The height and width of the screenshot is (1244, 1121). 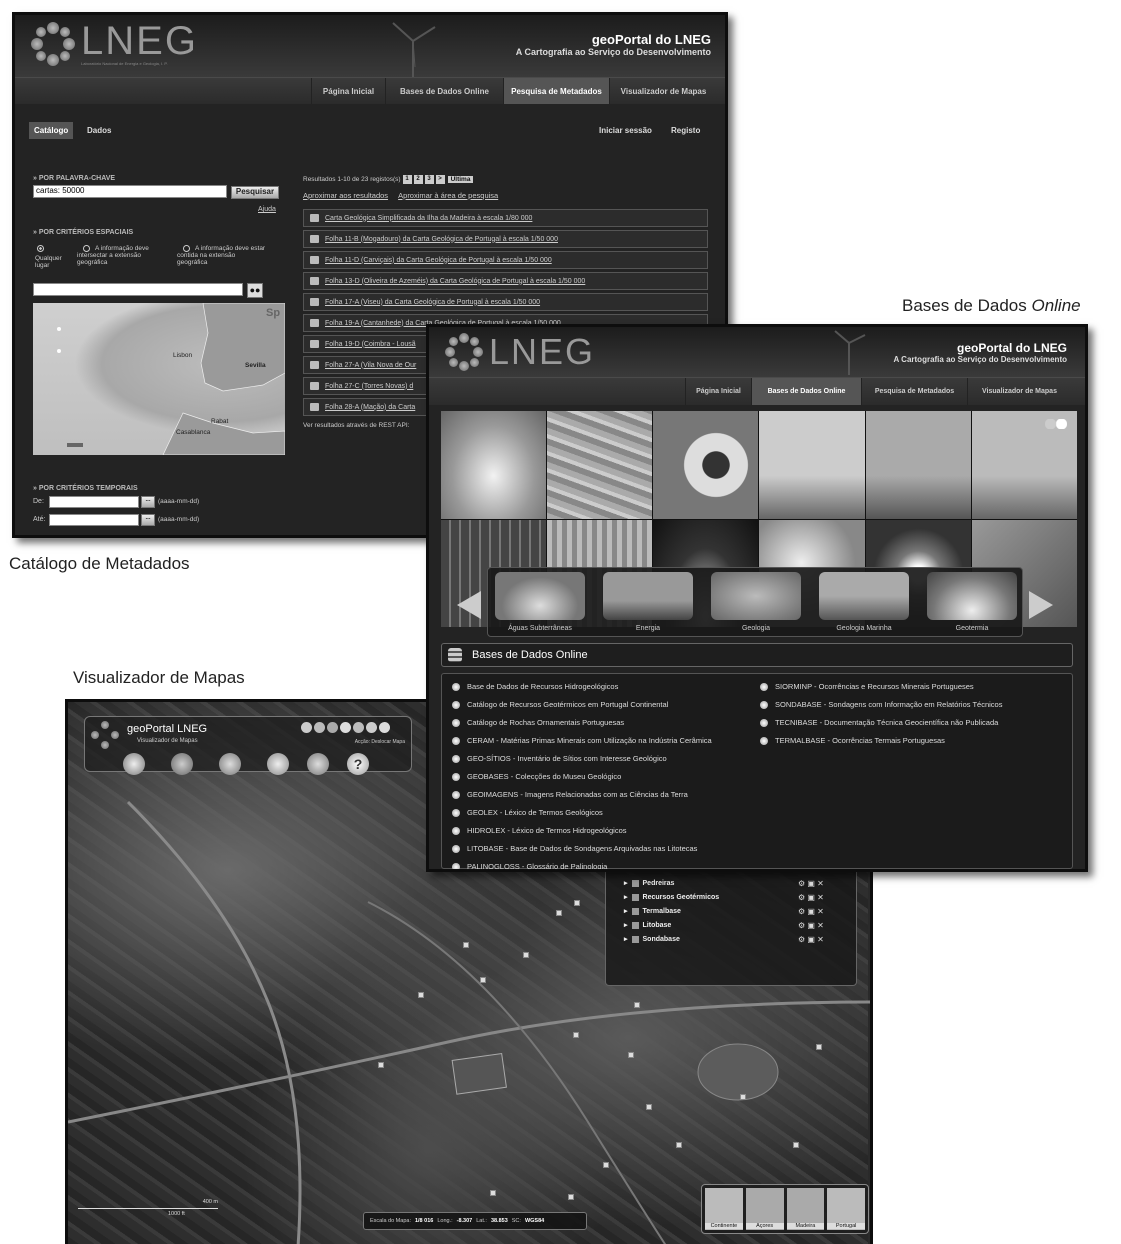 What do you see at coordinates (448, 195) in the screenshot?
I see `zoom-to-area-link: Aproximar à área de pesquisa` at bounding box center [448, 195].